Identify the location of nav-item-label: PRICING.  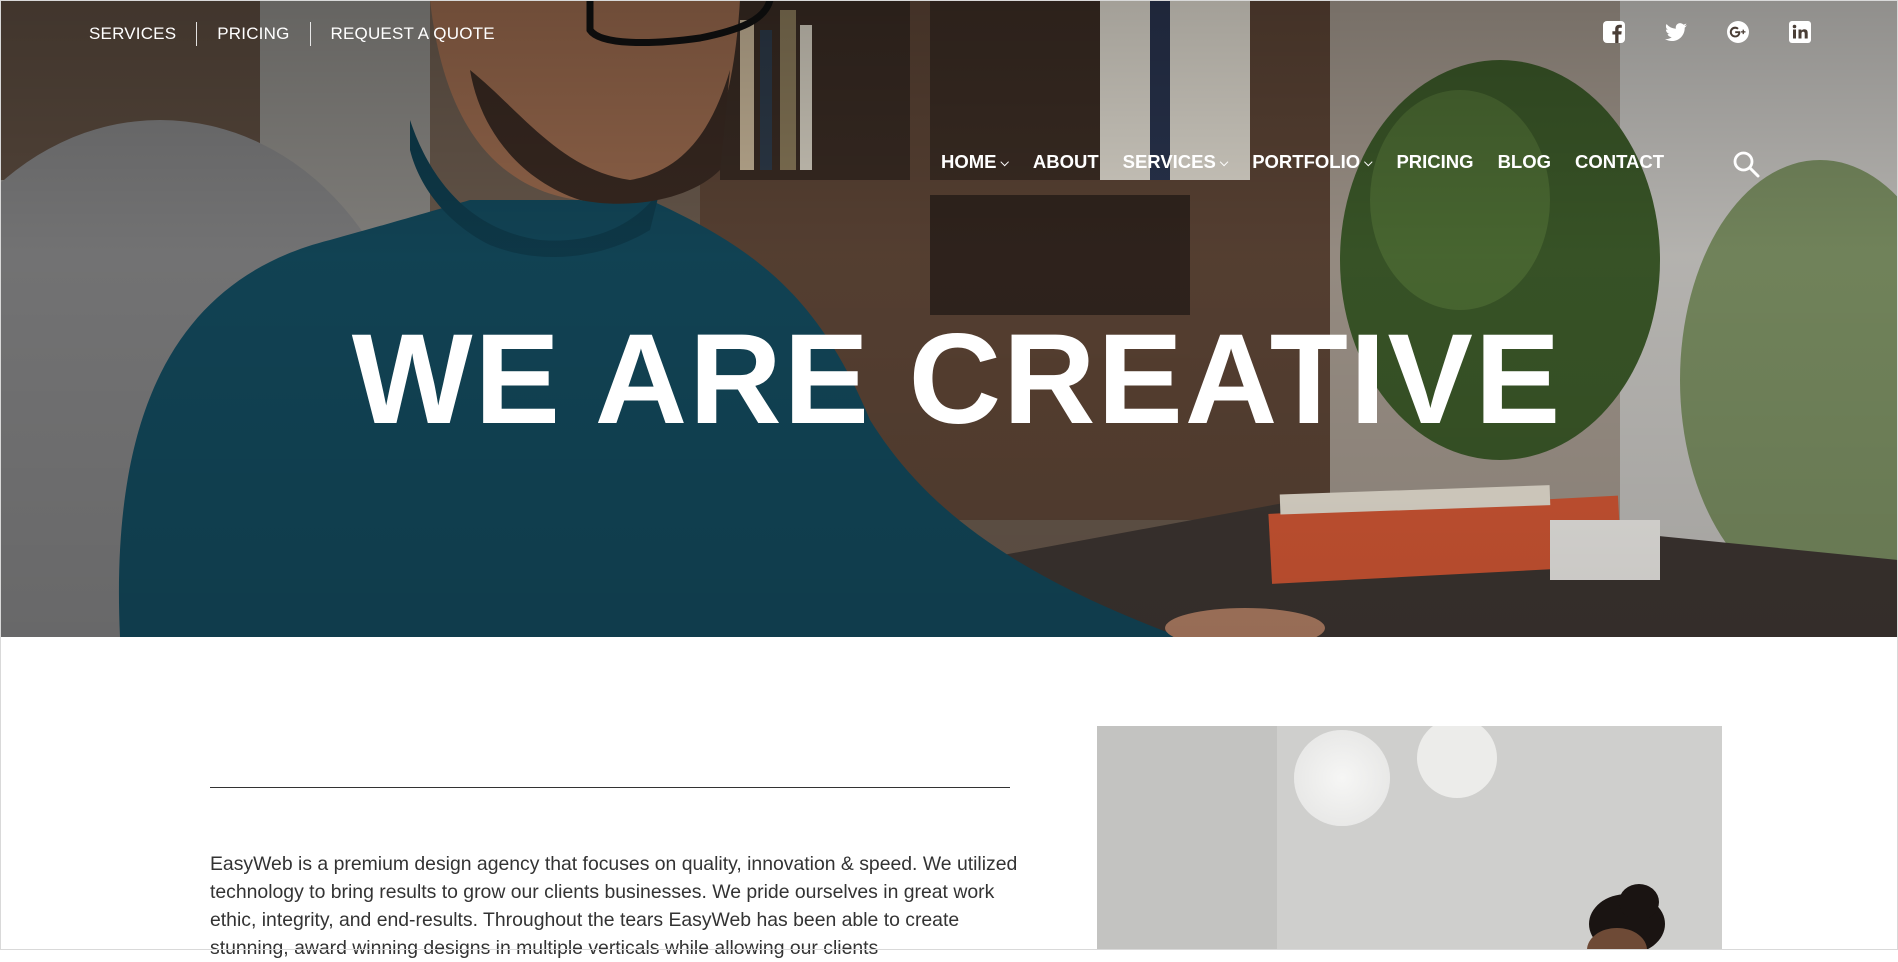
(1435, 161).